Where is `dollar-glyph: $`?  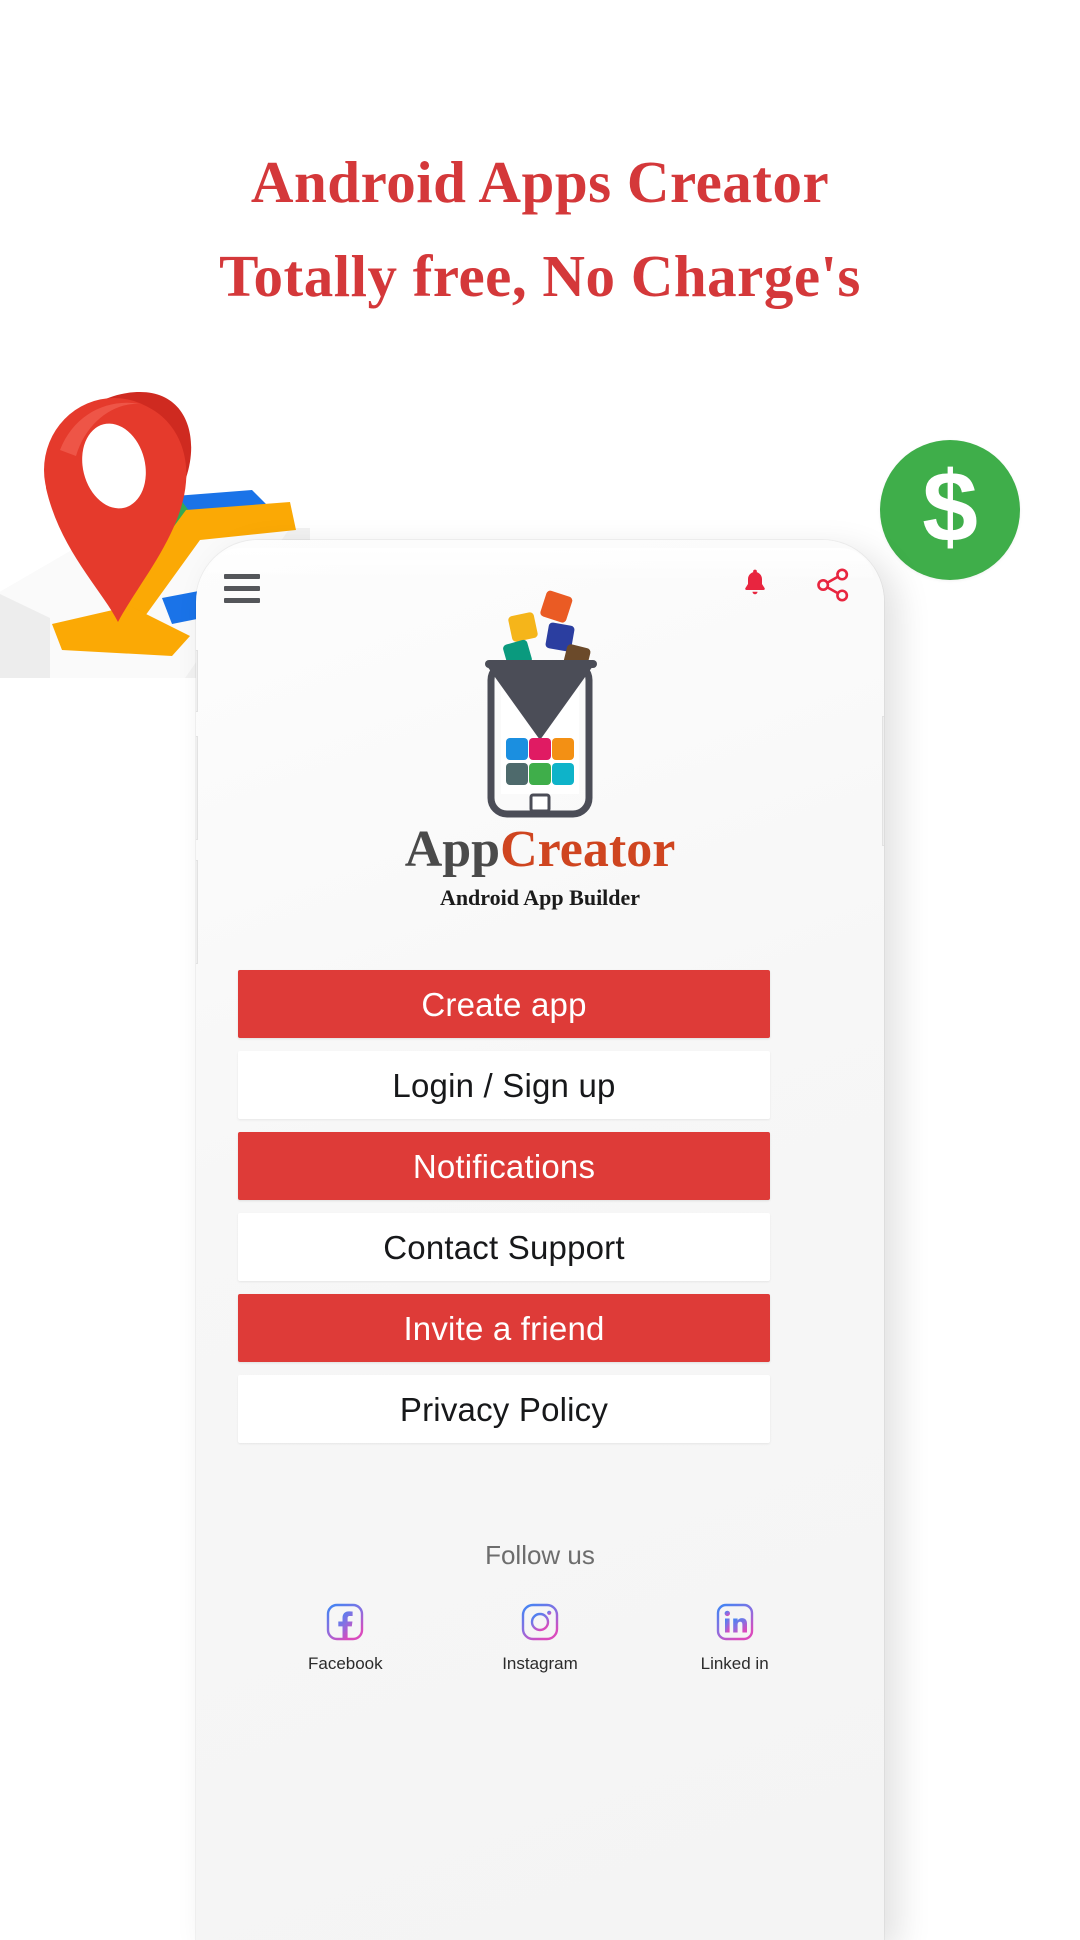
dollar-glyph: $ is located at coordinates (950, 507).